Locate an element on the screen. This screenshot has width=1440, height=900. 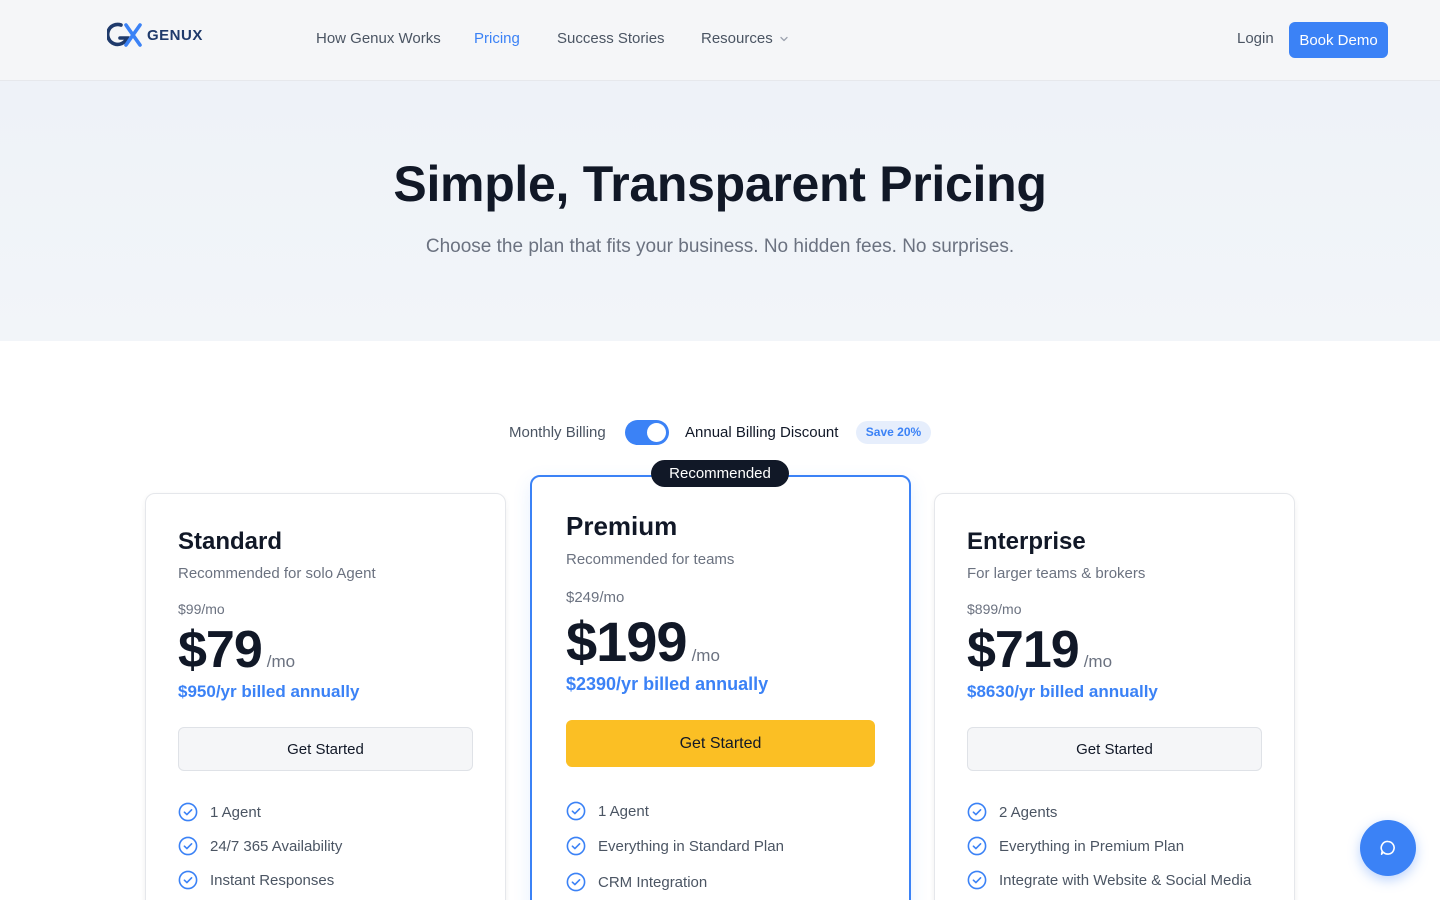
feature-text: Integrate with Website & Social Media is located at coordinates (1125, 880).